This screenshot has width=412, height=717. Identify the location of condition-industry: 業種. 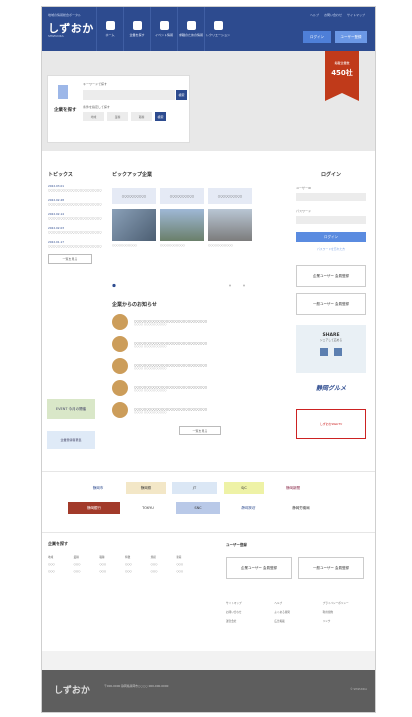
(117, 116).